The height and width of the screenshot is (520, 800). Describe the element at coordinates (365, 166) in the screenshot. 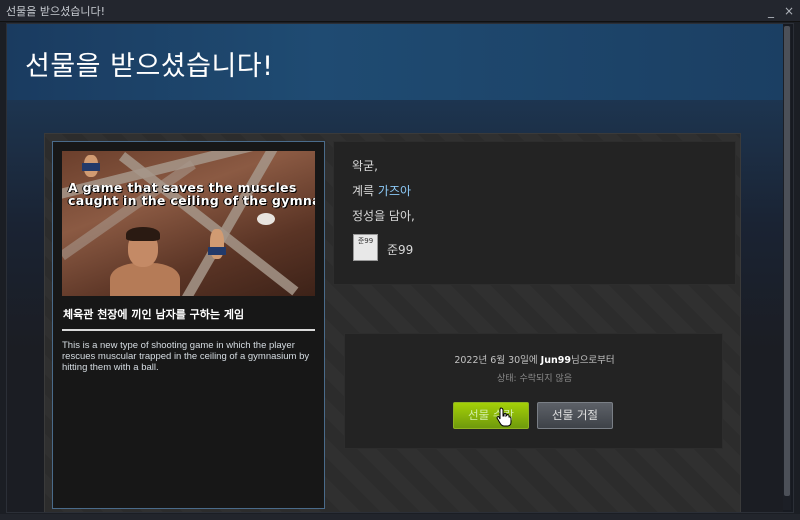

I see `message-line: 왁굳,` at that location.